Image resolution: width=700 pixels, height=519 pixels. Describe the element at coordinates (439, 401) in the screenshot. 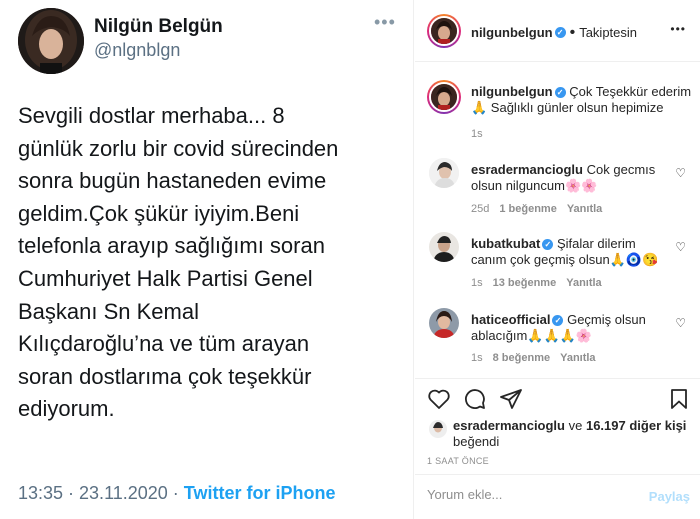

I see `heart-icon` at that location.